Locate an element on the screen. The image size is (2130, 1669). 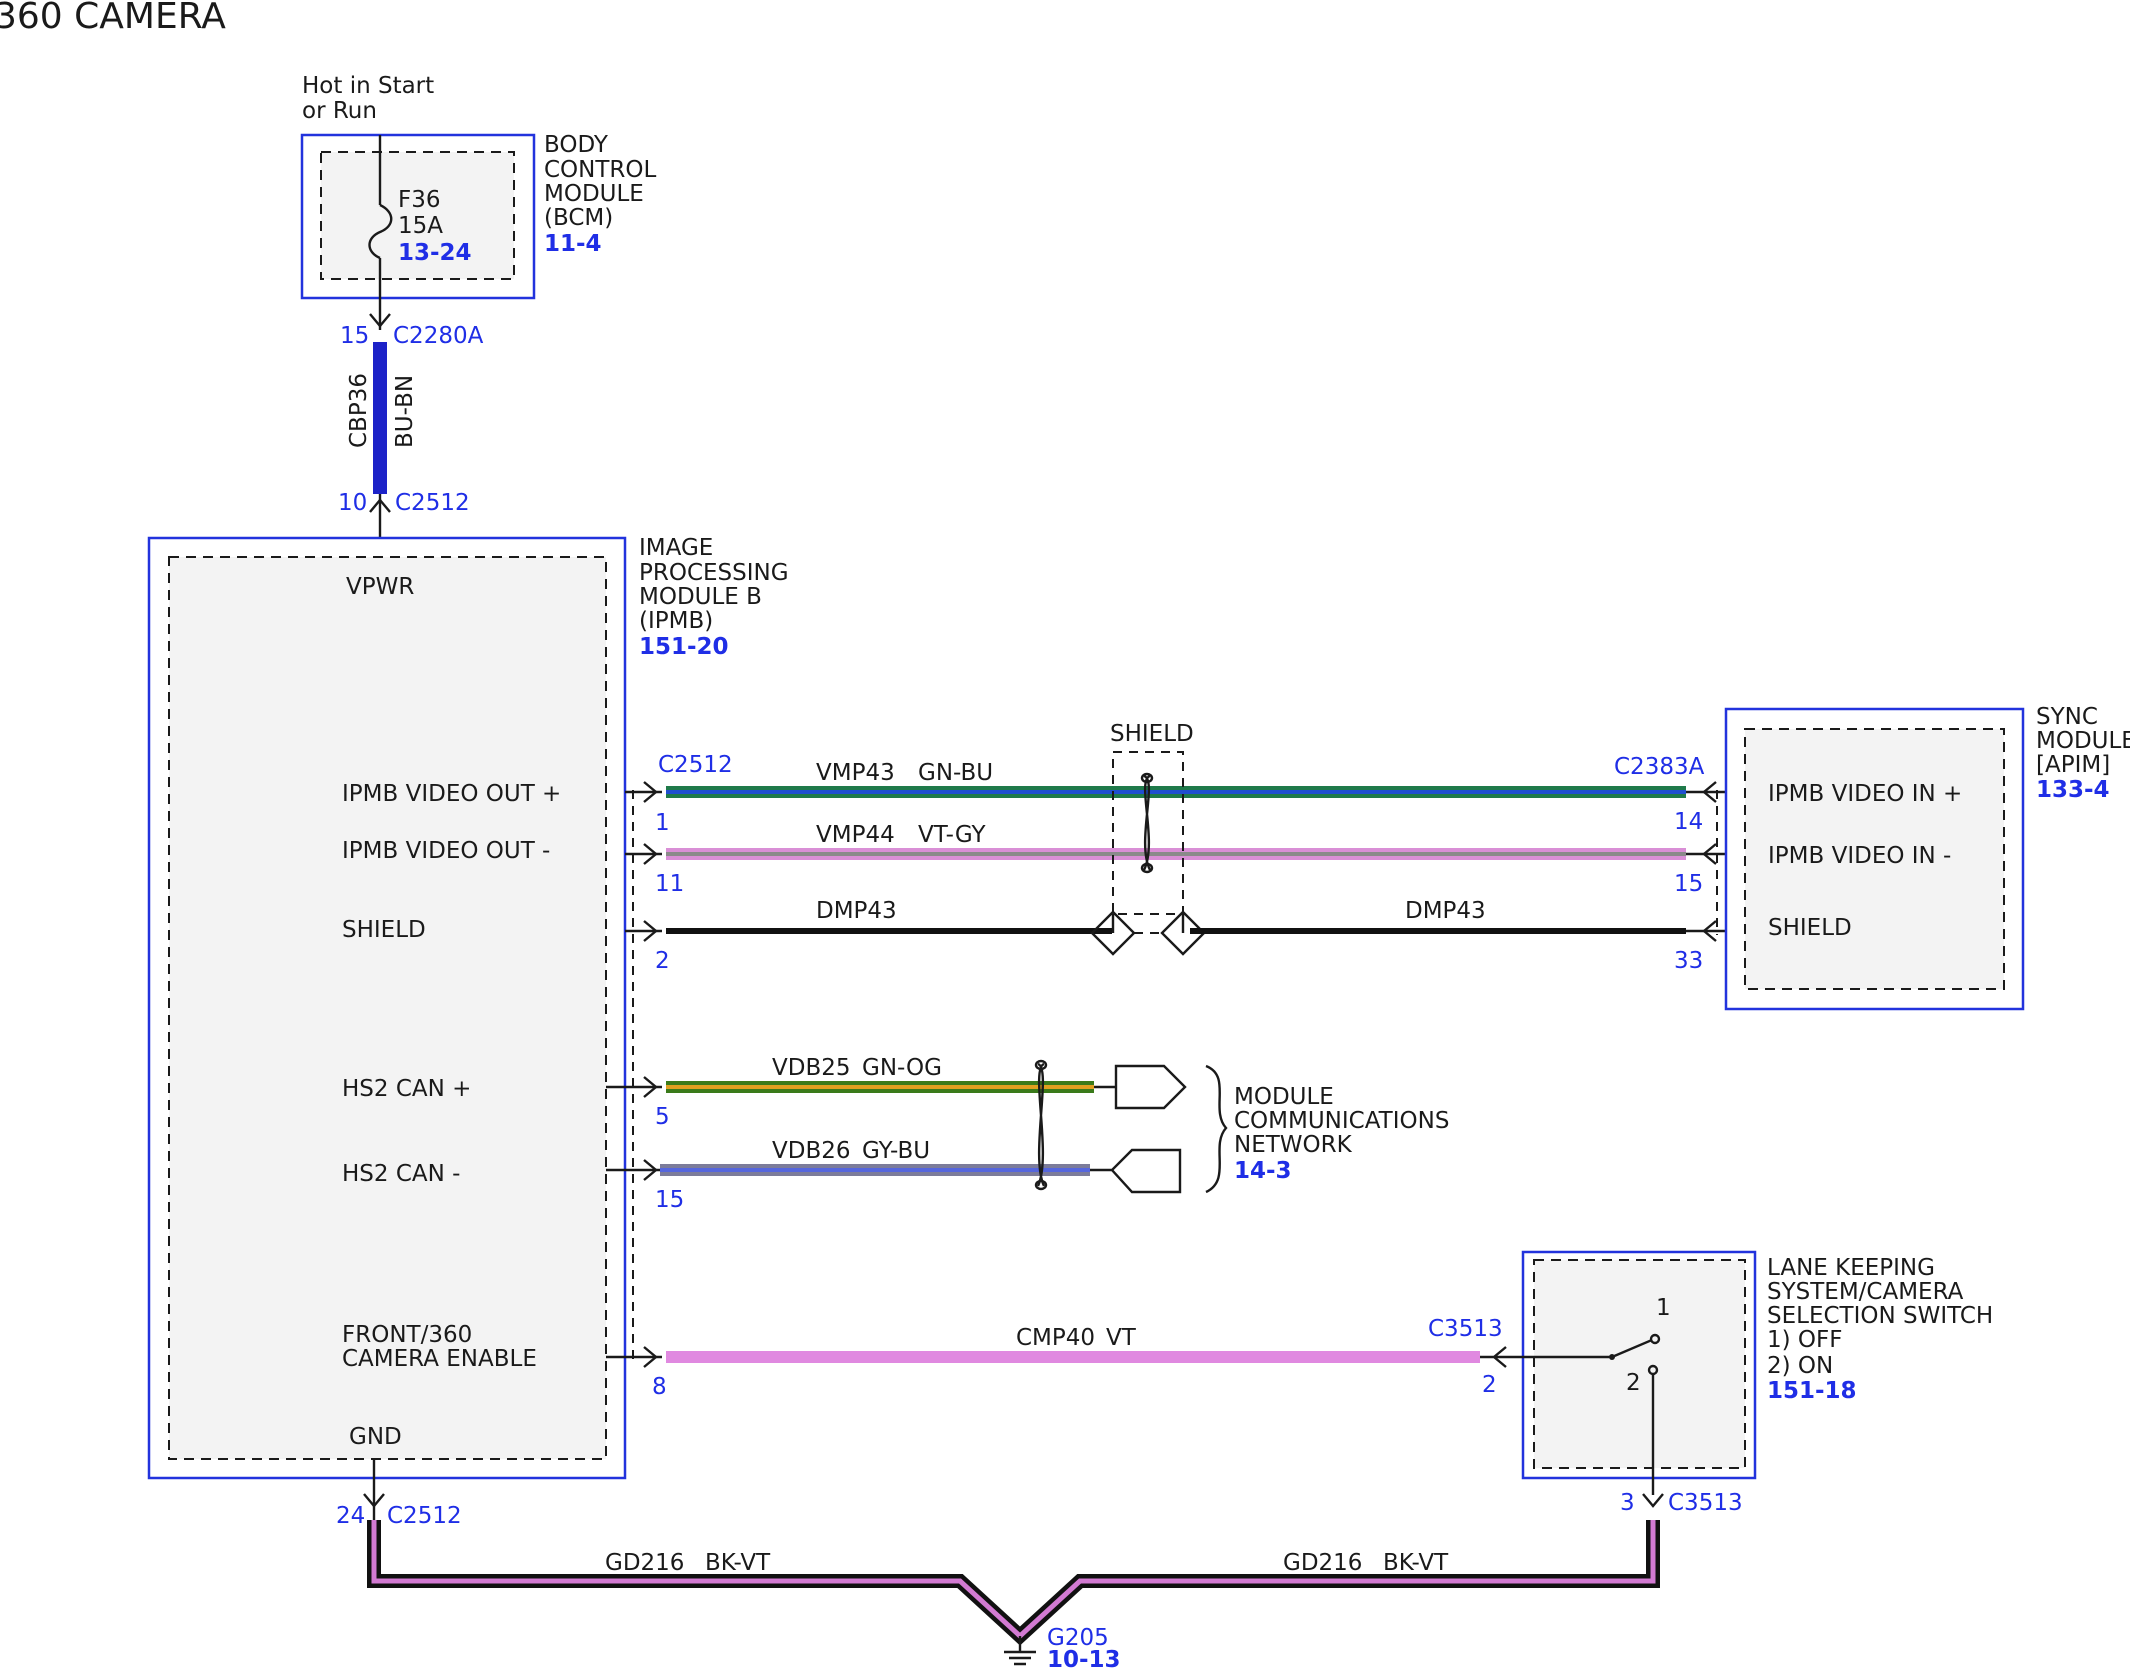
lks-label-4: 1) OFF is located at coordinates (1804, 1340).